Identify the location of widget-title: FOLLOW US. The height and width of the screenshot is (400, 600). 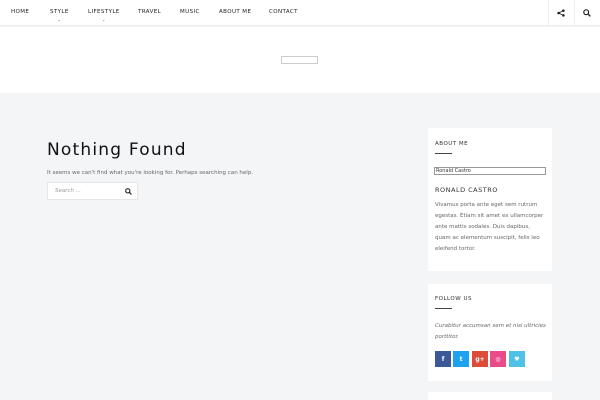
(453, 299).